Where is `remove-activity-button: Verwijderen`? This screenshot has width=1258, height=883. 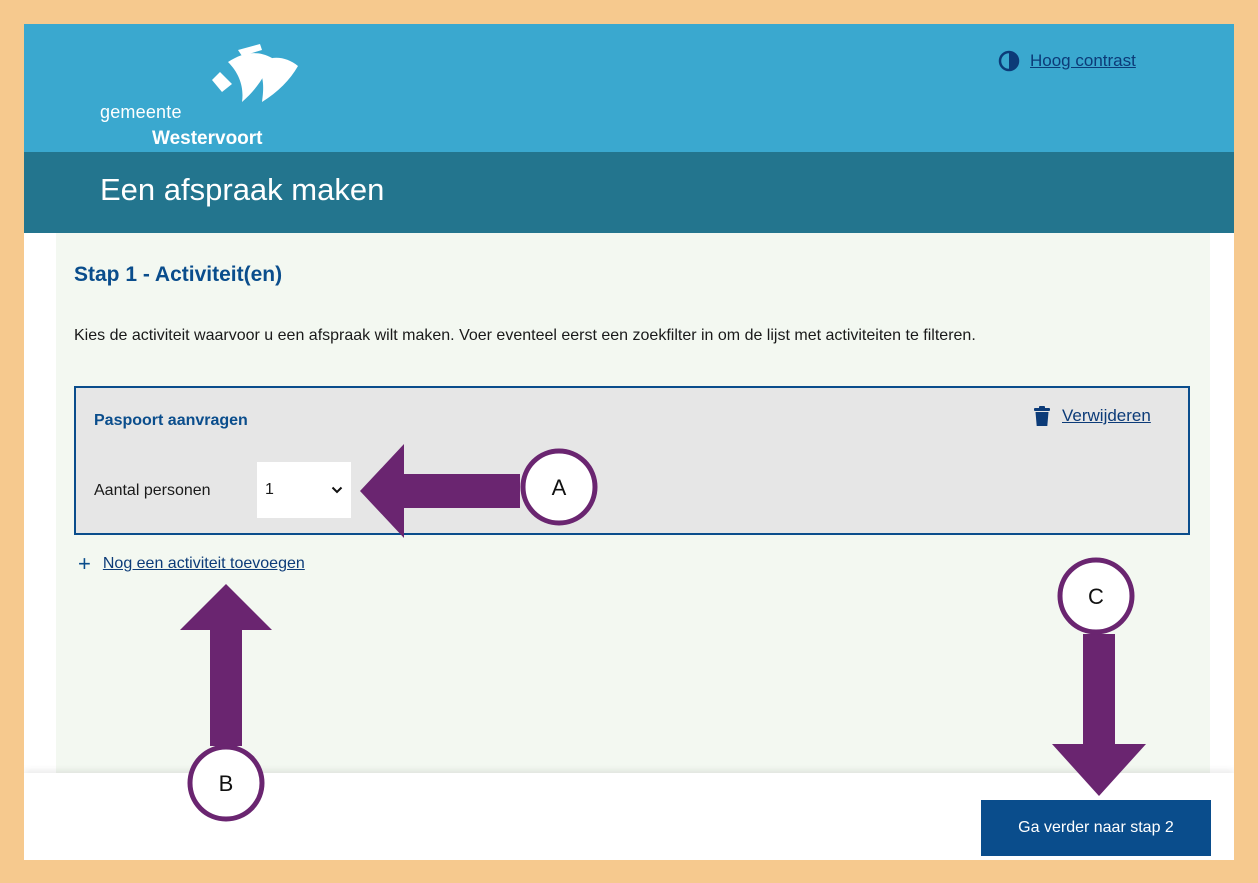 remove-activity-button: Verwijderen is located at coordinates (1092, 416).